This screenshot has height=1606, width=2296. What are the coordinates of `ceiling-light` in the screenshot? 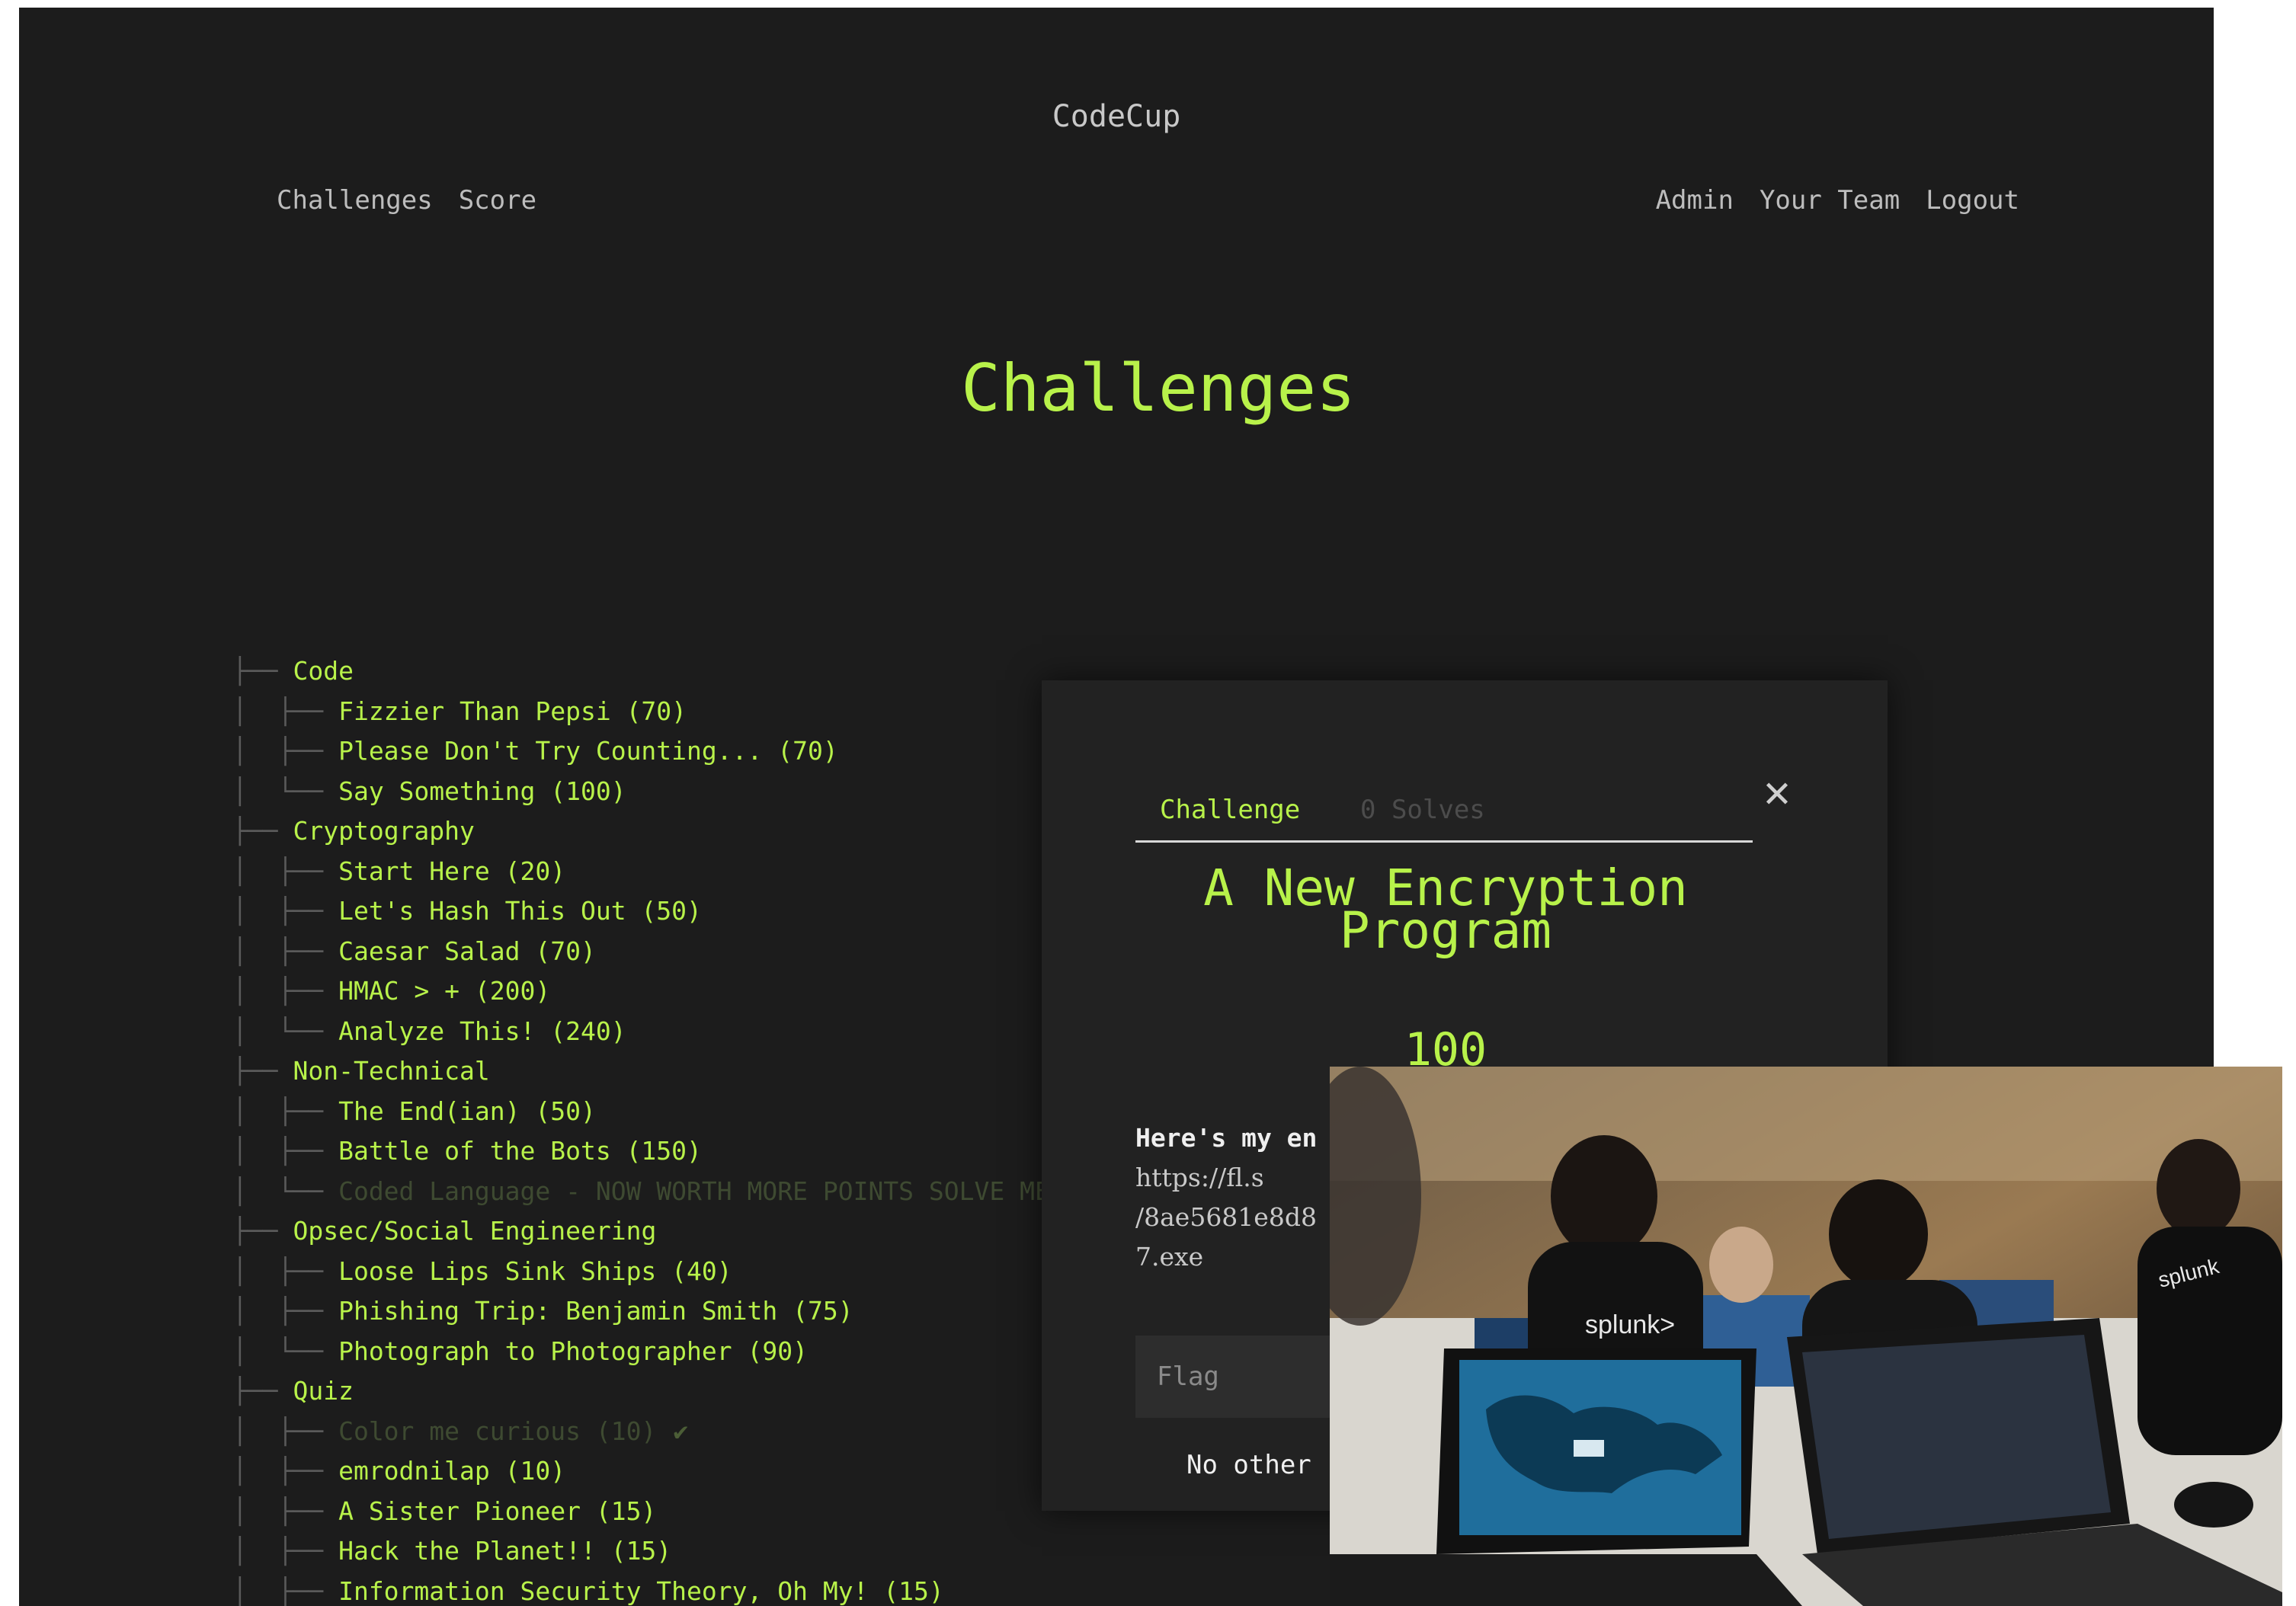 It's located at (1806, 1124).